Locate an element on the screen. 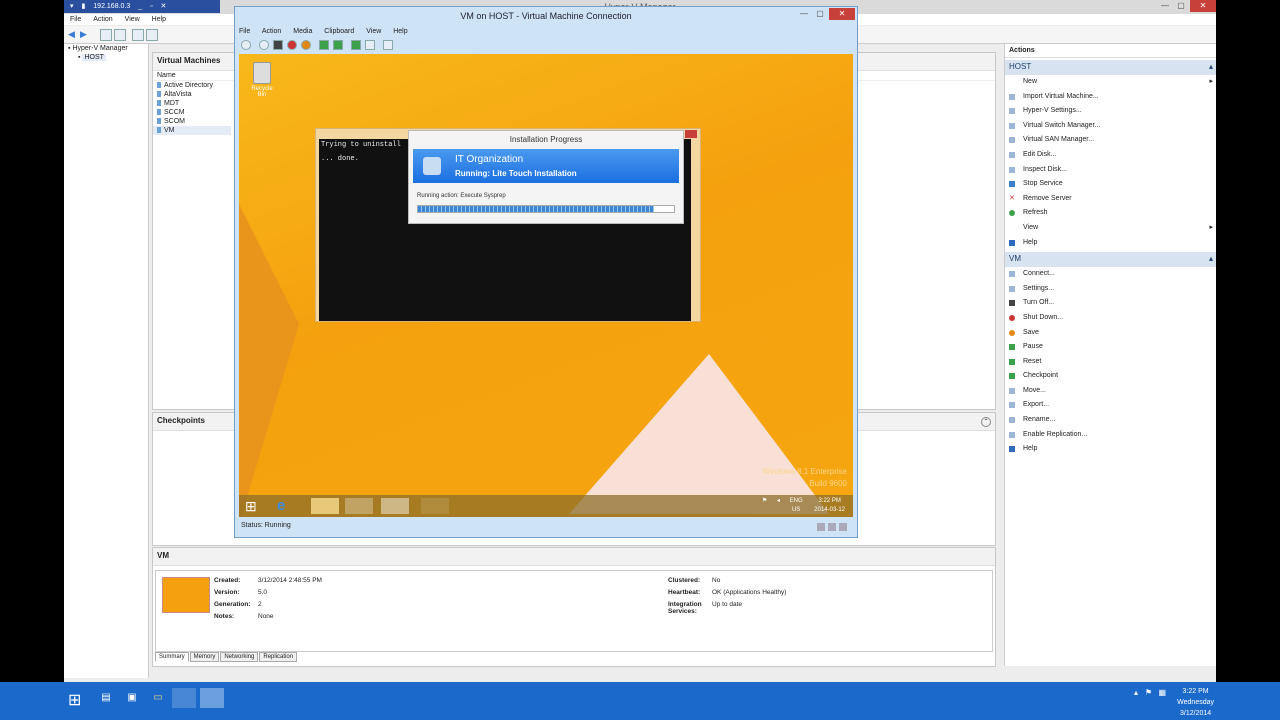 This screenshot has width=1280, height=720. language-indicator: ENG US is located at coordinates (796, 506).